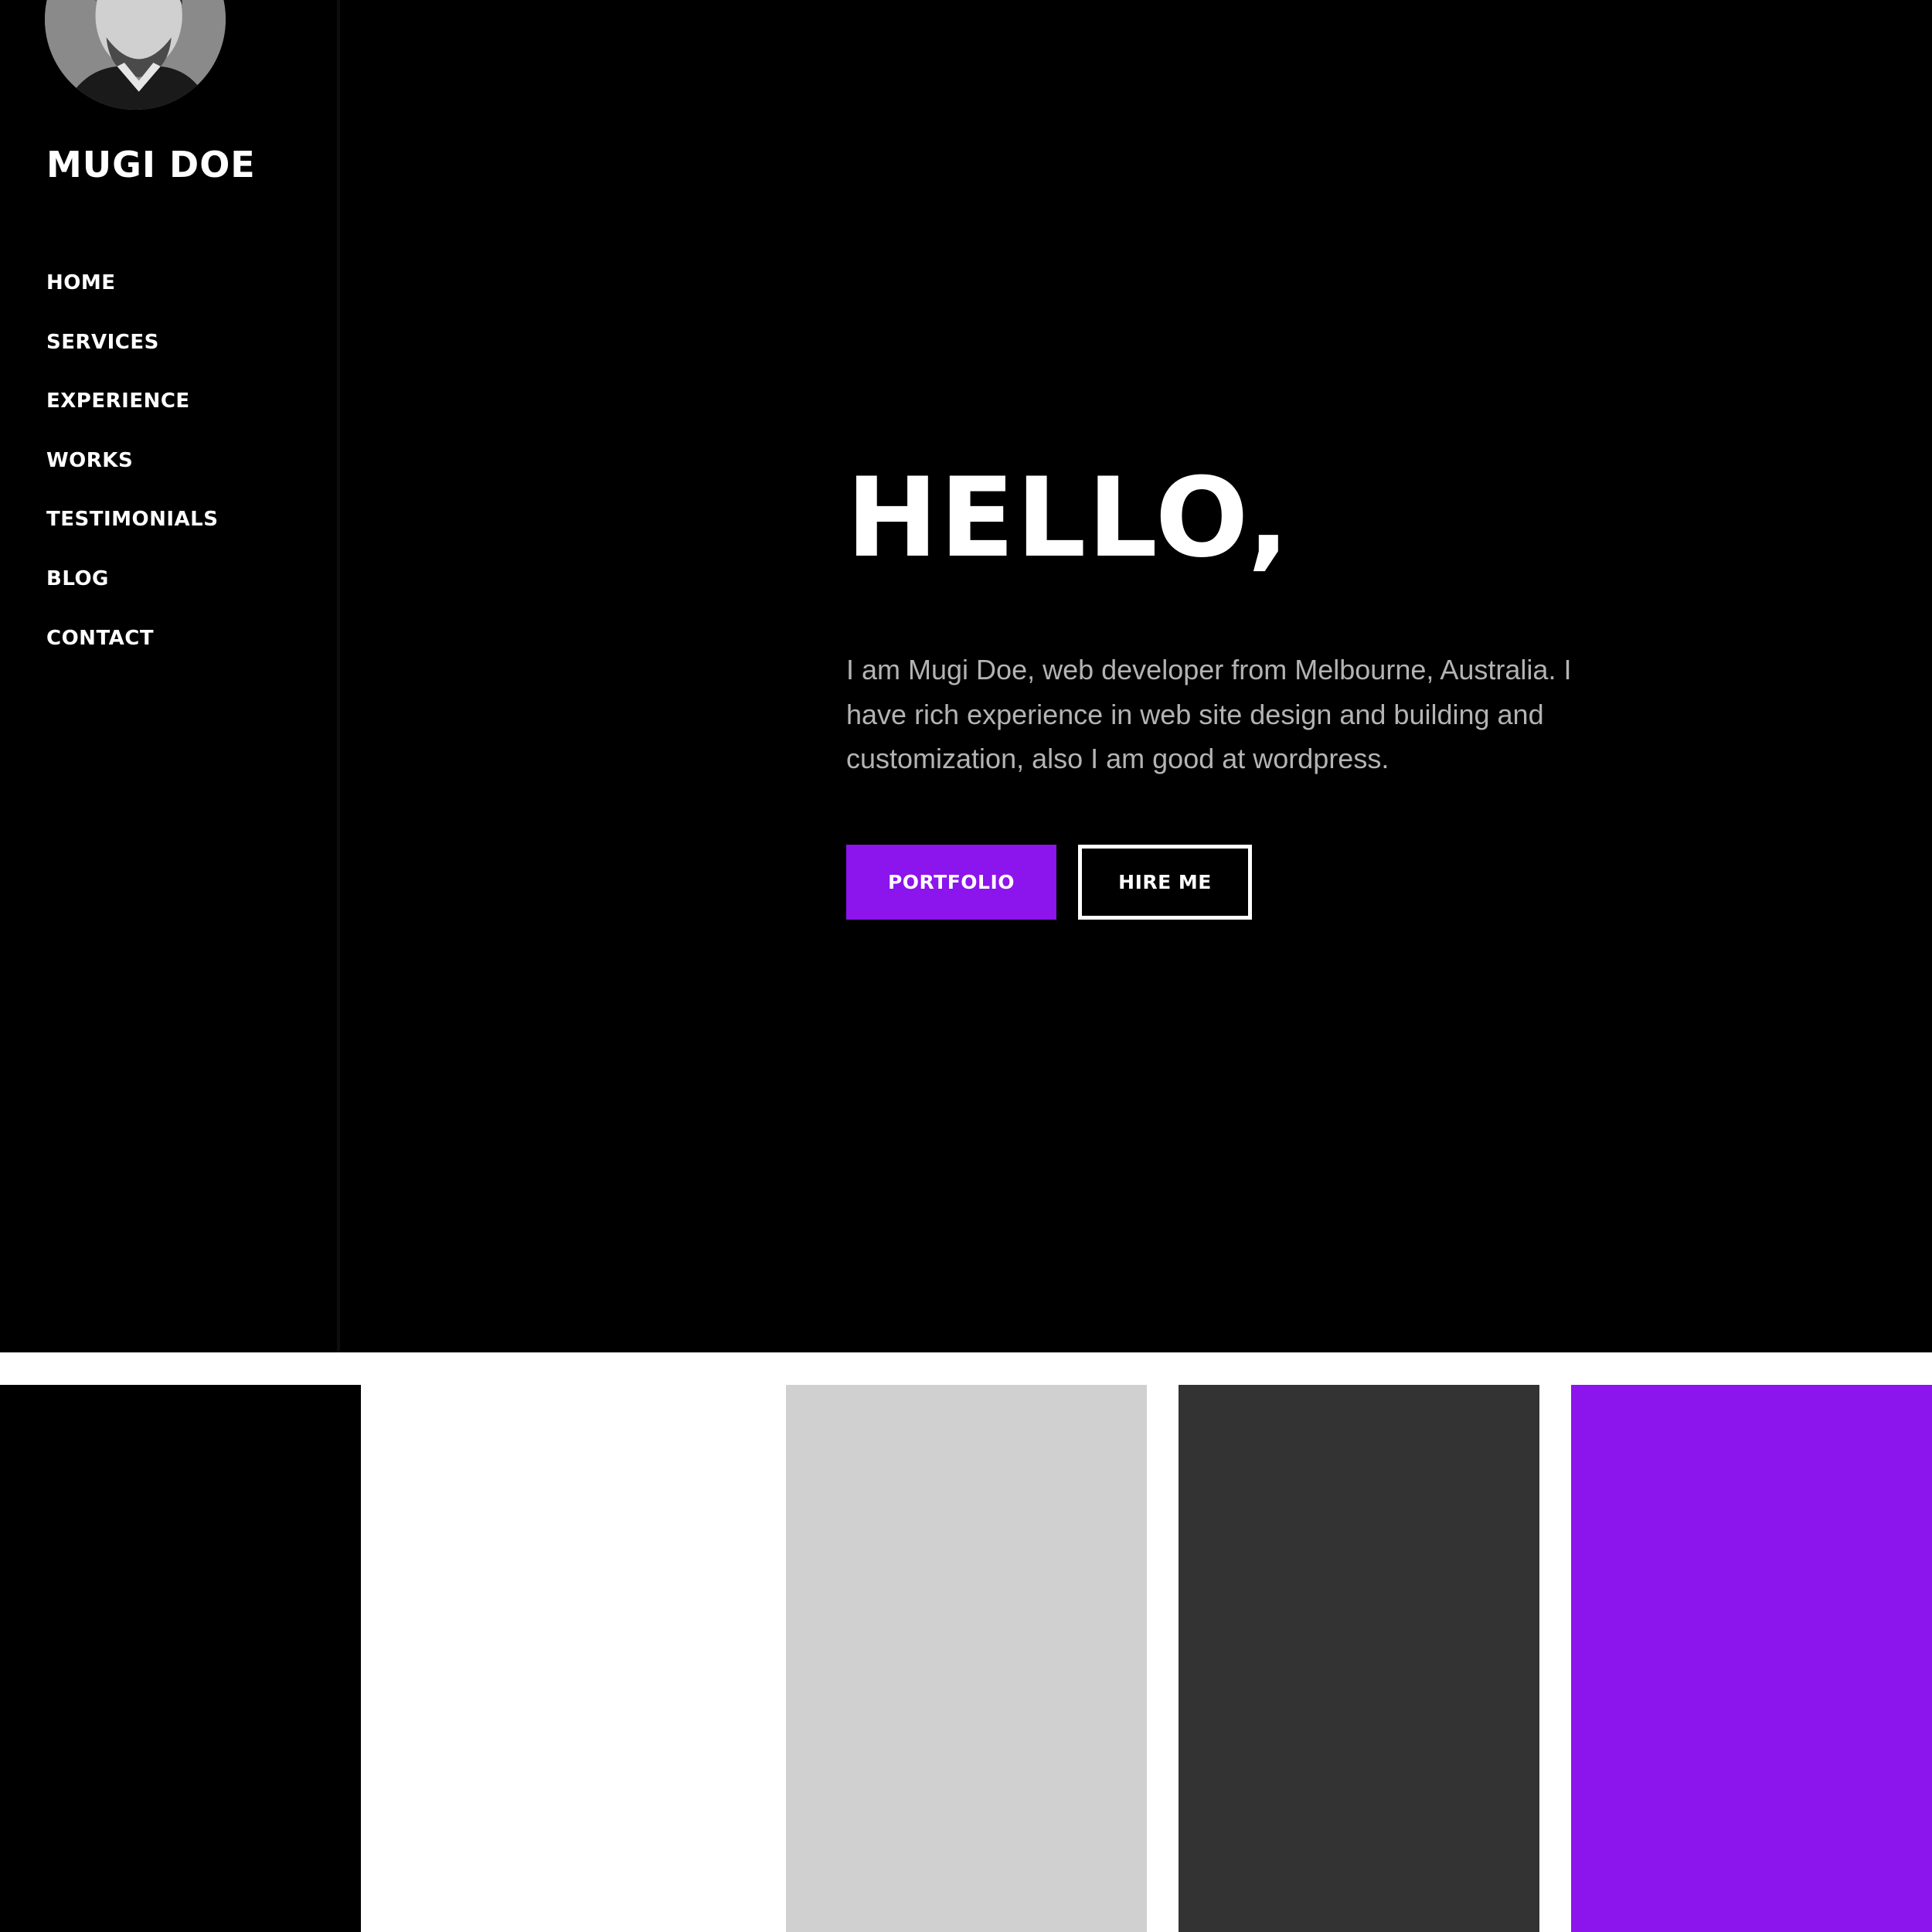 The height and width of the screenshot is (1932, 1932). I want to click on nav-link-contact: CONTACT, so click(100, 638).